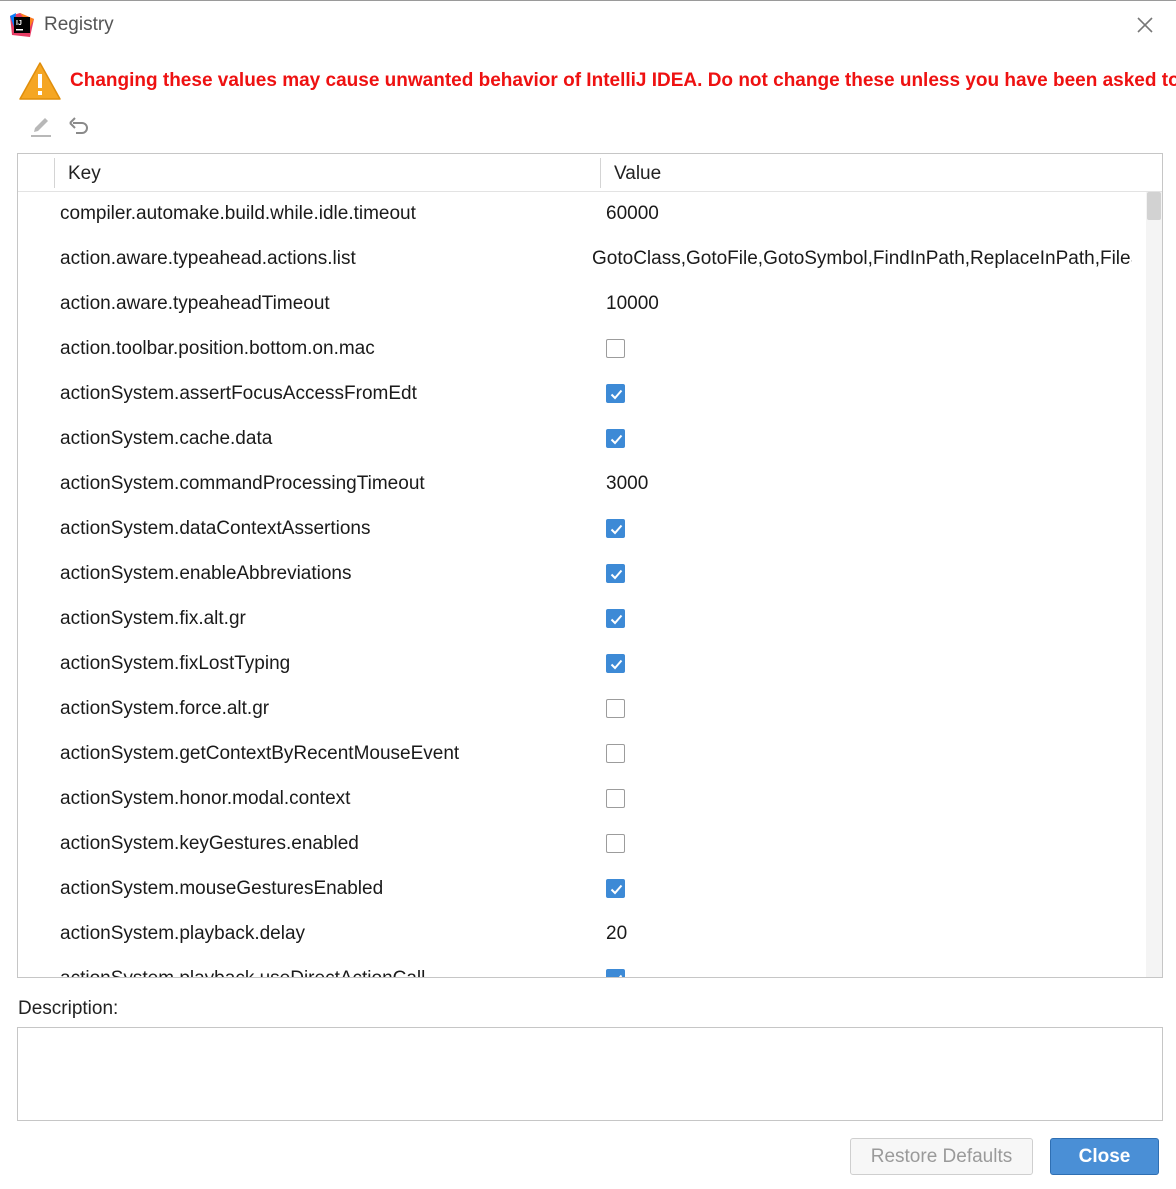  Describe the element at coordinates (40, 81) in the screenshot. I see `warning-triangle-icon` at that location.